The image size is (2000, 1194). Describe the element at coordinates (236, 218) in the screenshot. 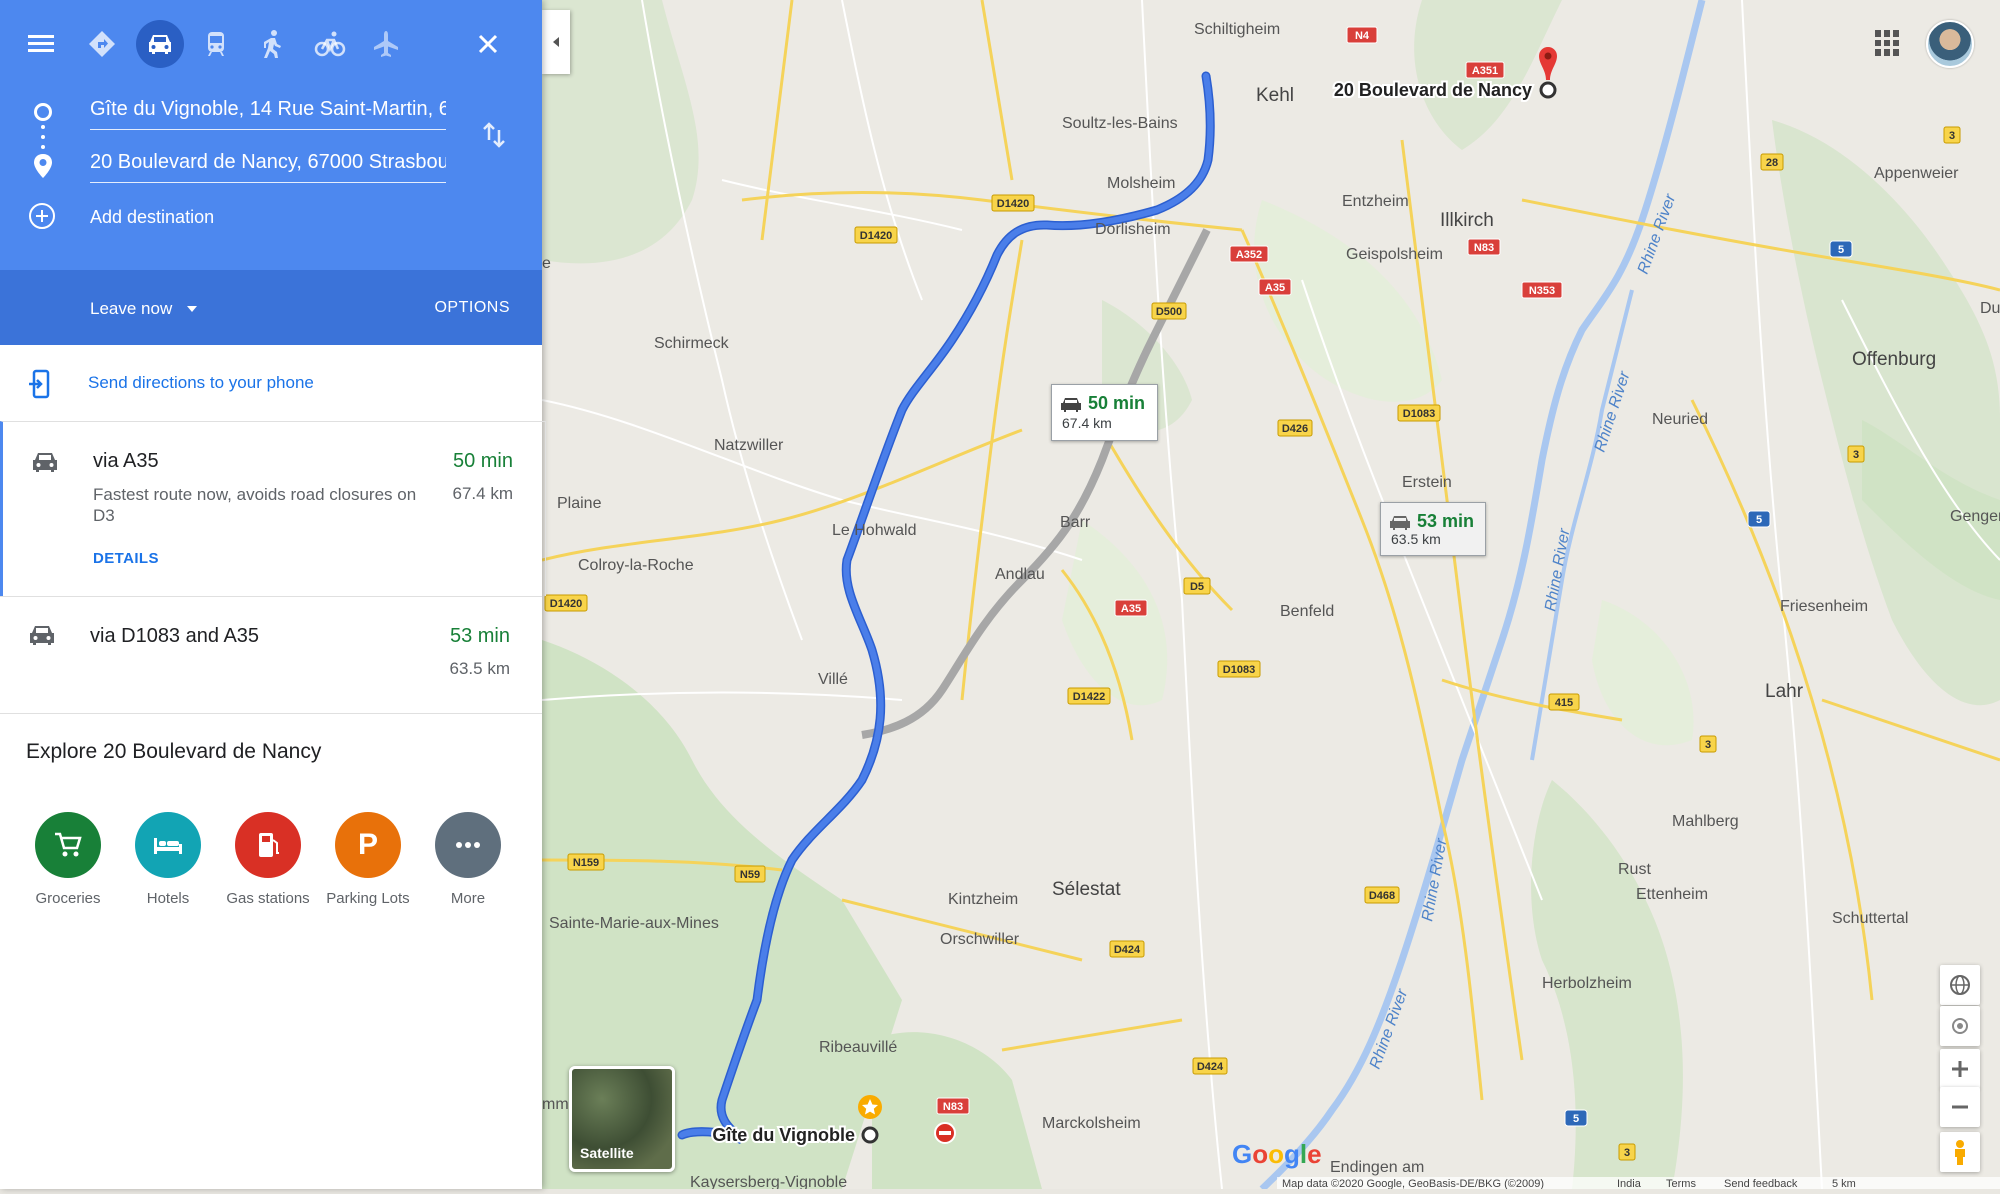

I see `add-destination-button: Add destination` at that location.